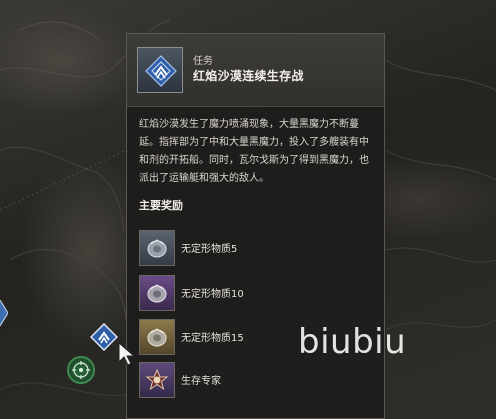 Image resolution: width=496 pixels, height=419 pixels. What do you see at coordinates (254, 295) in the screenshot?
I see `reward-item: 无定形物质10` at bounding box center [254, 295].